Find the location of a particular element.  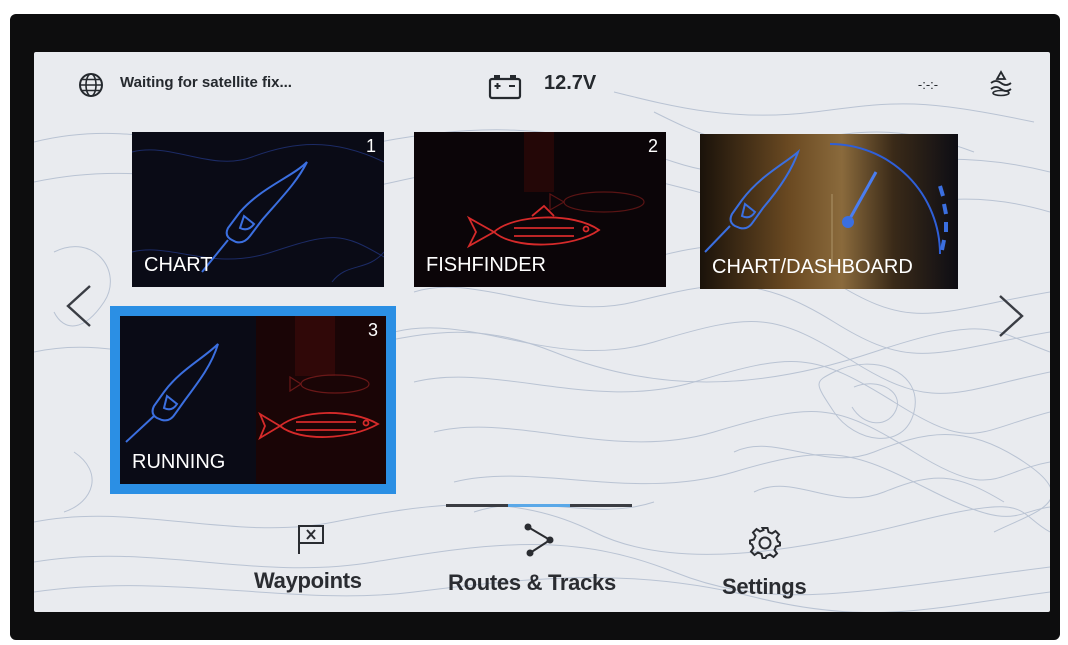

nmea-data-icon: -:-:- is located at coordinates (928, 85).